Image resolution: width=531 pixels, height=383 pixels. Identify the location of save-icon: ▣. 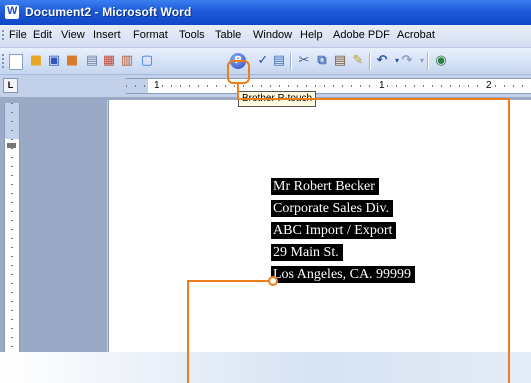
(54, 61).